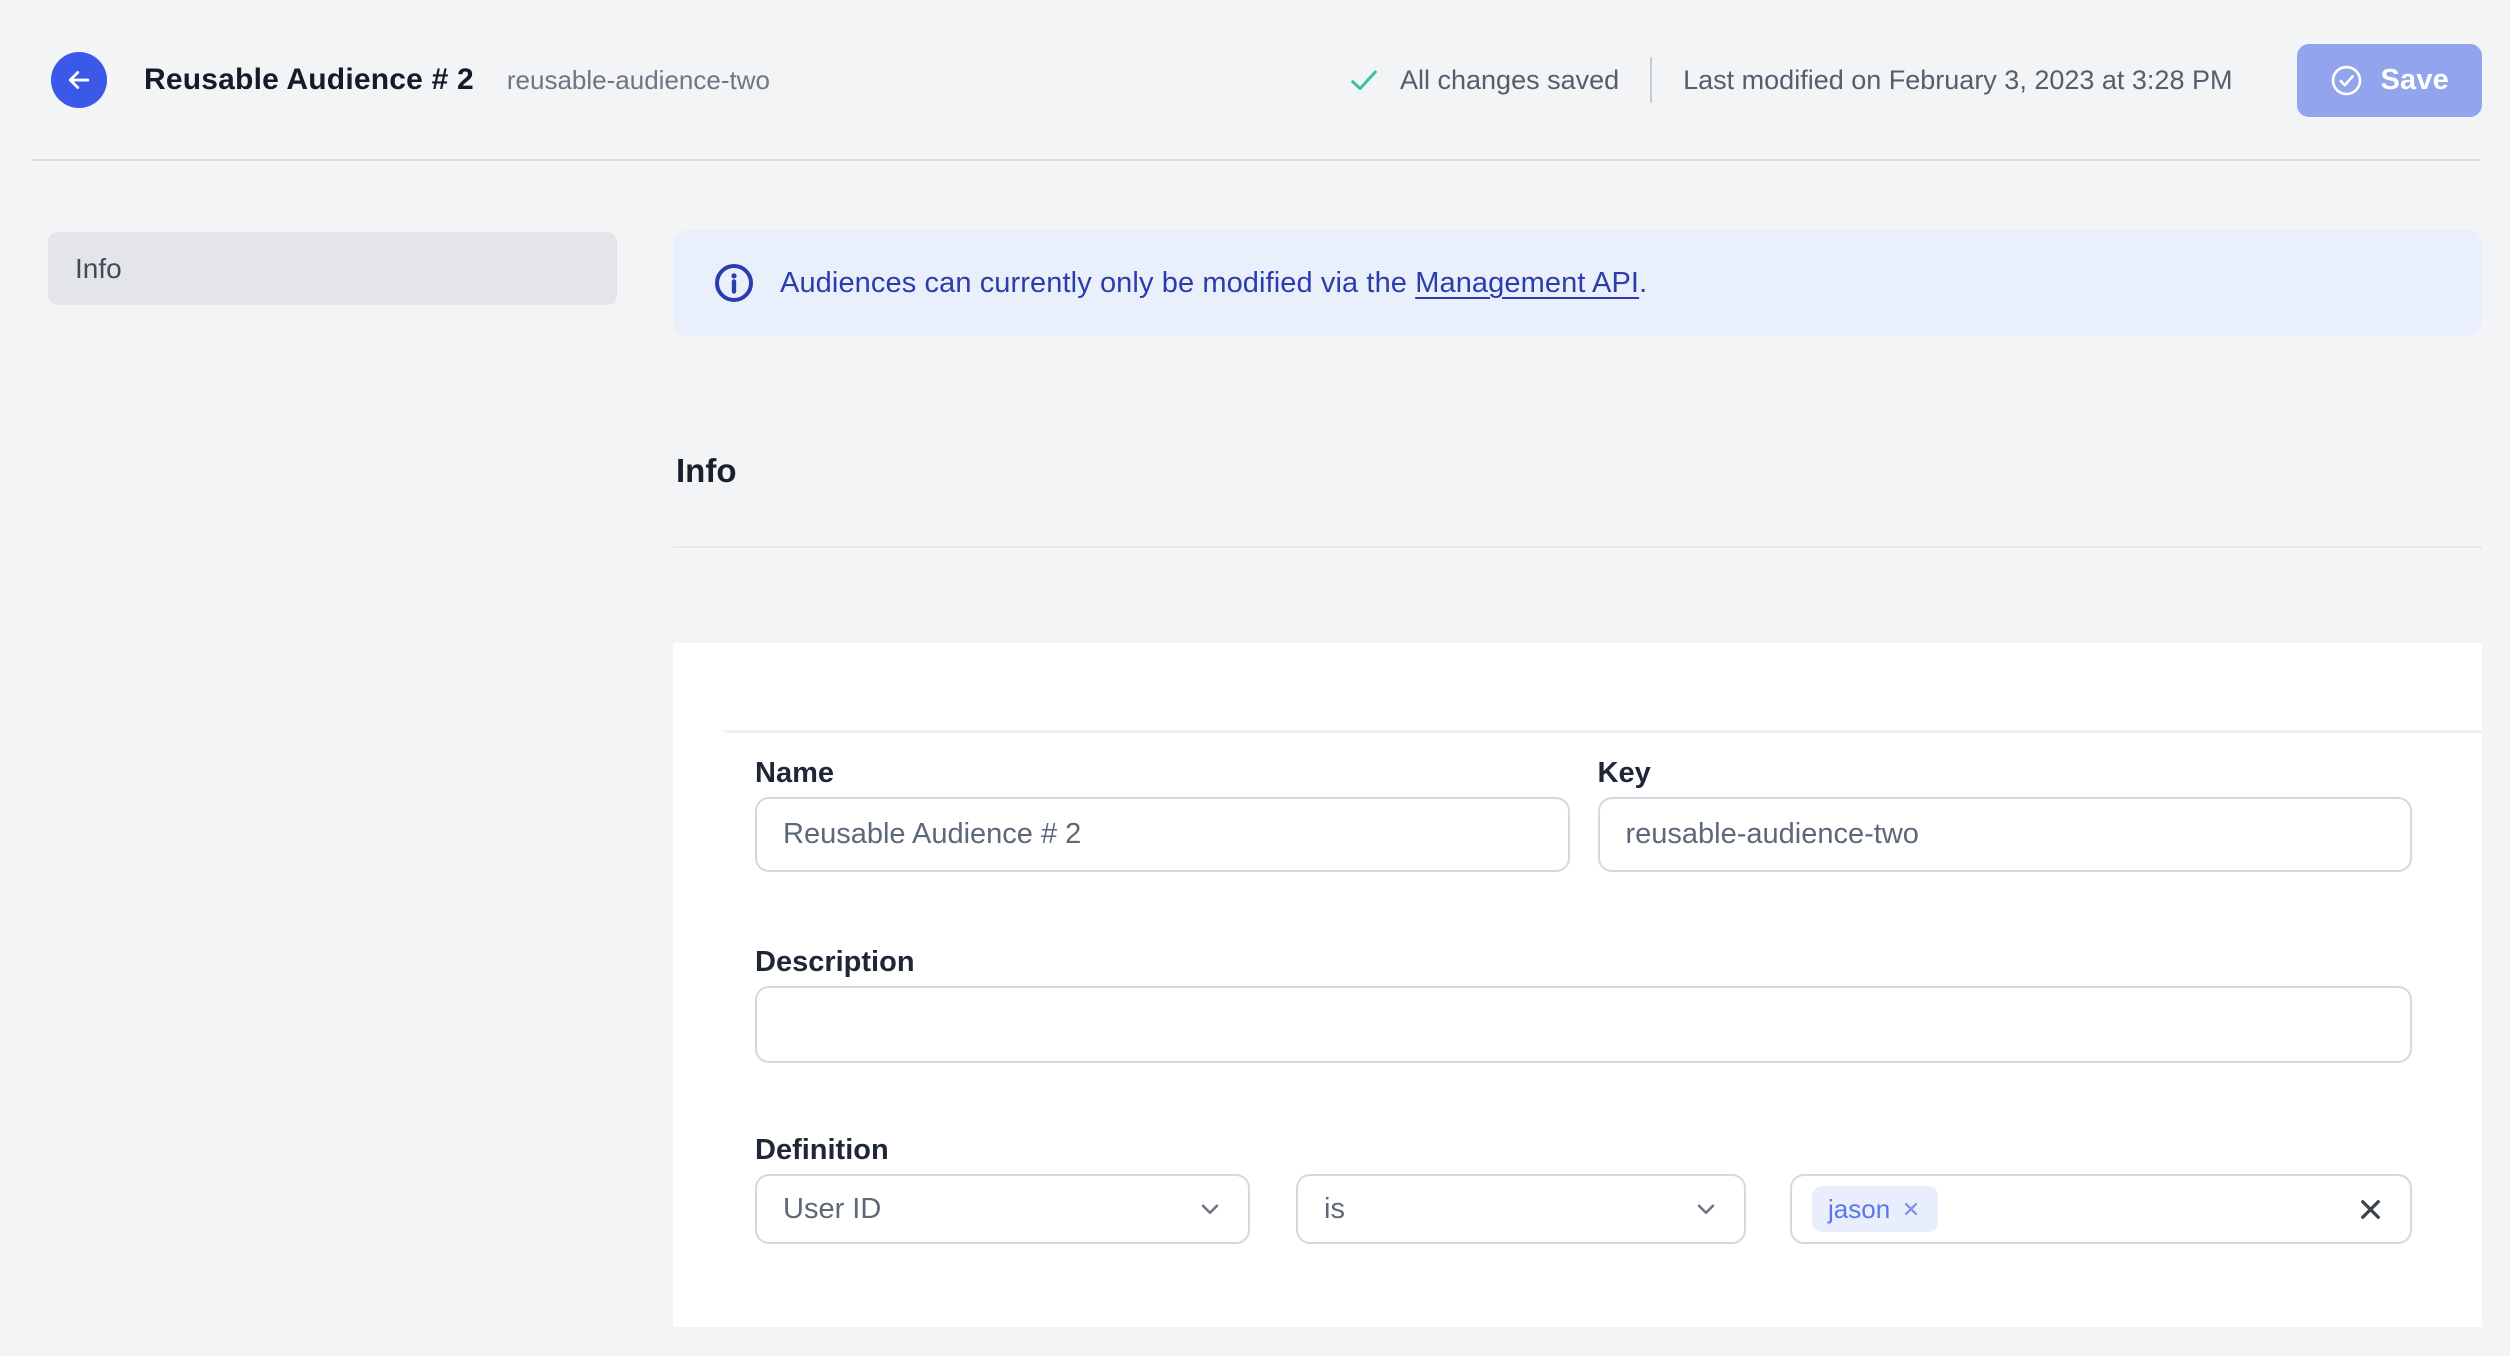 The width and height of the screenshot is (2510, 1356). Describe the element at coordinates (822, 1150) in the screenshot. I see `definition-label: Definition` at that location.